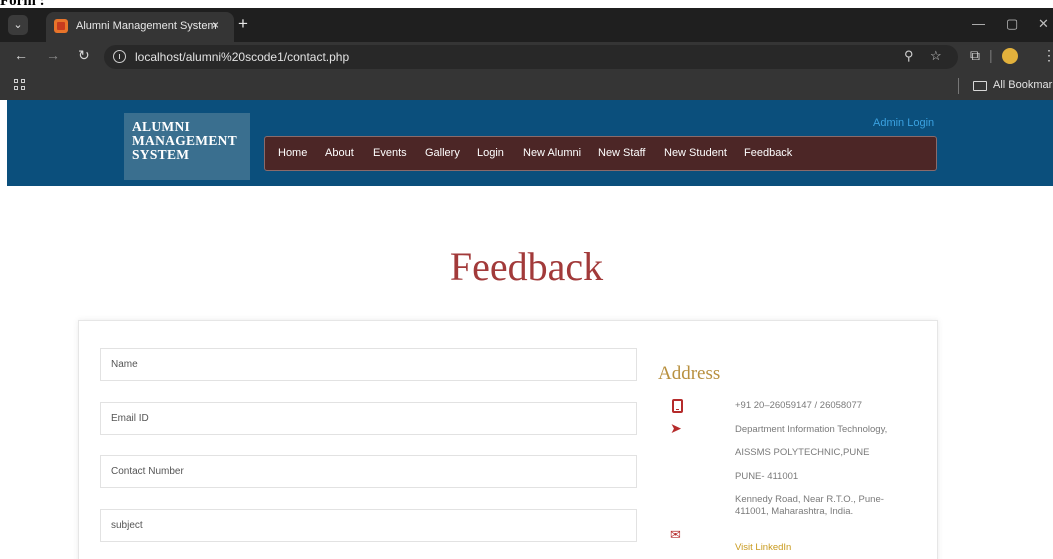  What do you see at coordinates (768, 153) in the screenshot?
I see `nav-item-feedback: Feedback` at bounding box center [768, 153].